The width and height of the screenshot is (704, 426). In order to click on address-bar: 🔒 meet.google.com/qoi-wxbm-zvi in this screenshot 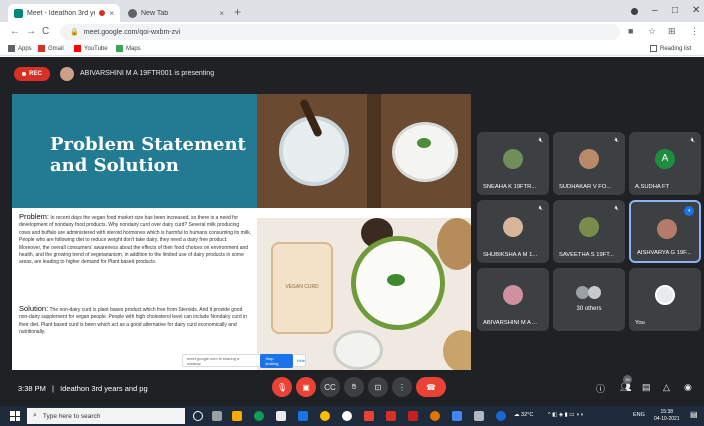, I will do `click(340, 32)`.